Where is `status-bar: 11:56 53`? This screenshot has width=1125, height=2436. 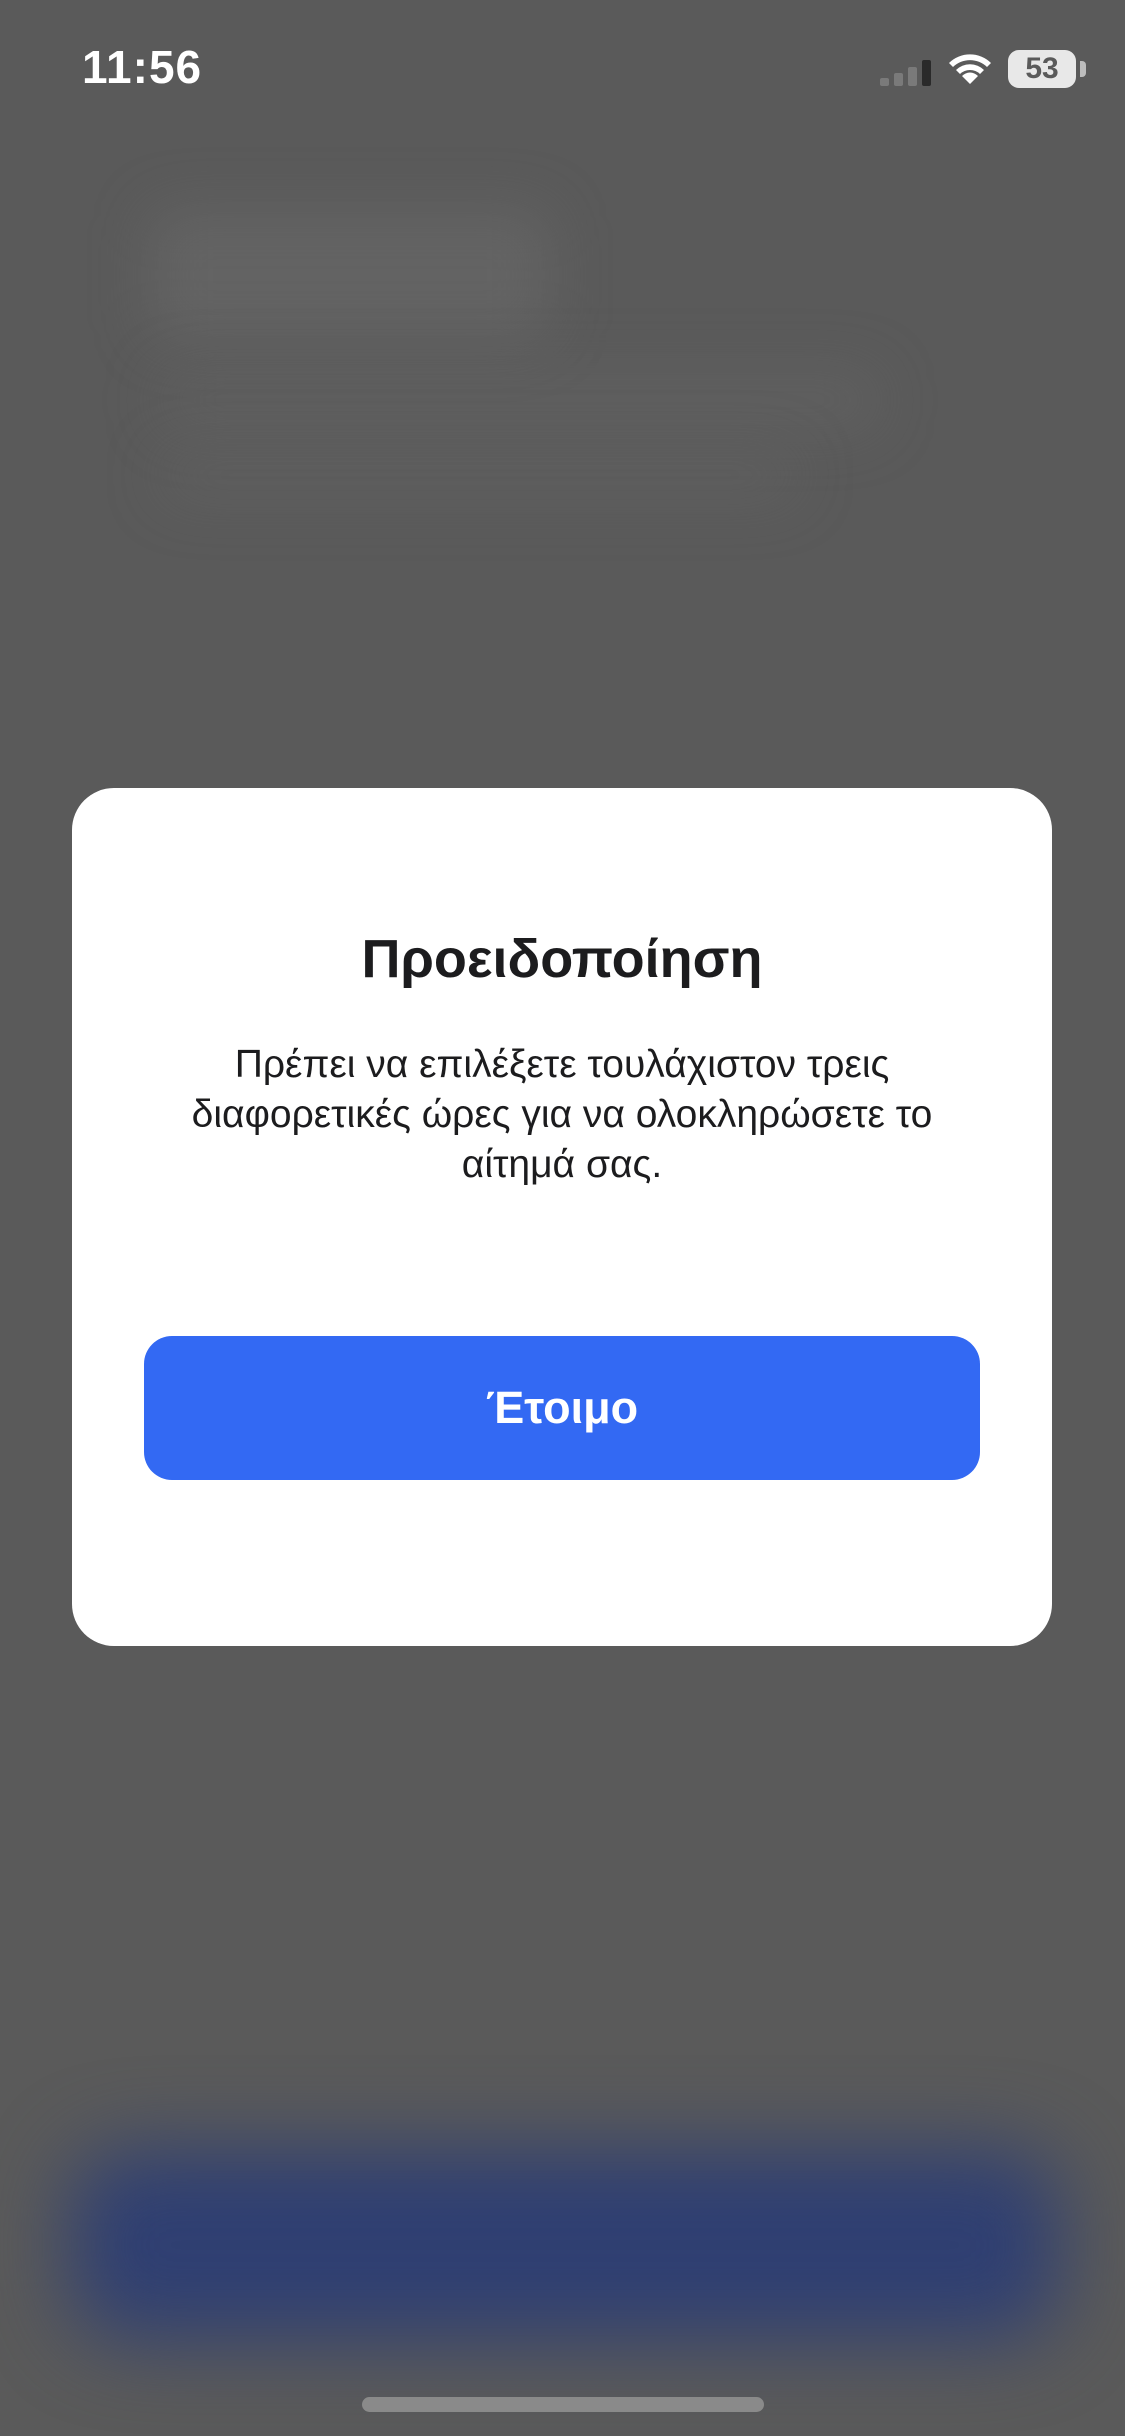 status-bar: 11:56 53 is located at coordinates (562, 70).